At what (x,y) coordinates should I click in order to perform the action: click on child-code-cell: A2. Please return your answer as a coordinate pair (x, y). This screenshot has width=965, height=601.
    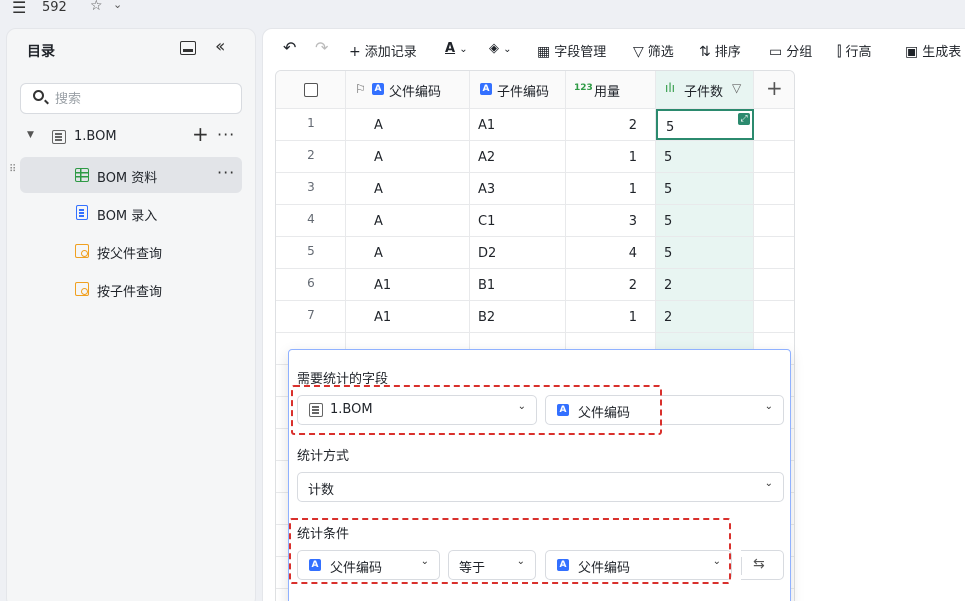
    Looking at the image, I should click on (518, 156).